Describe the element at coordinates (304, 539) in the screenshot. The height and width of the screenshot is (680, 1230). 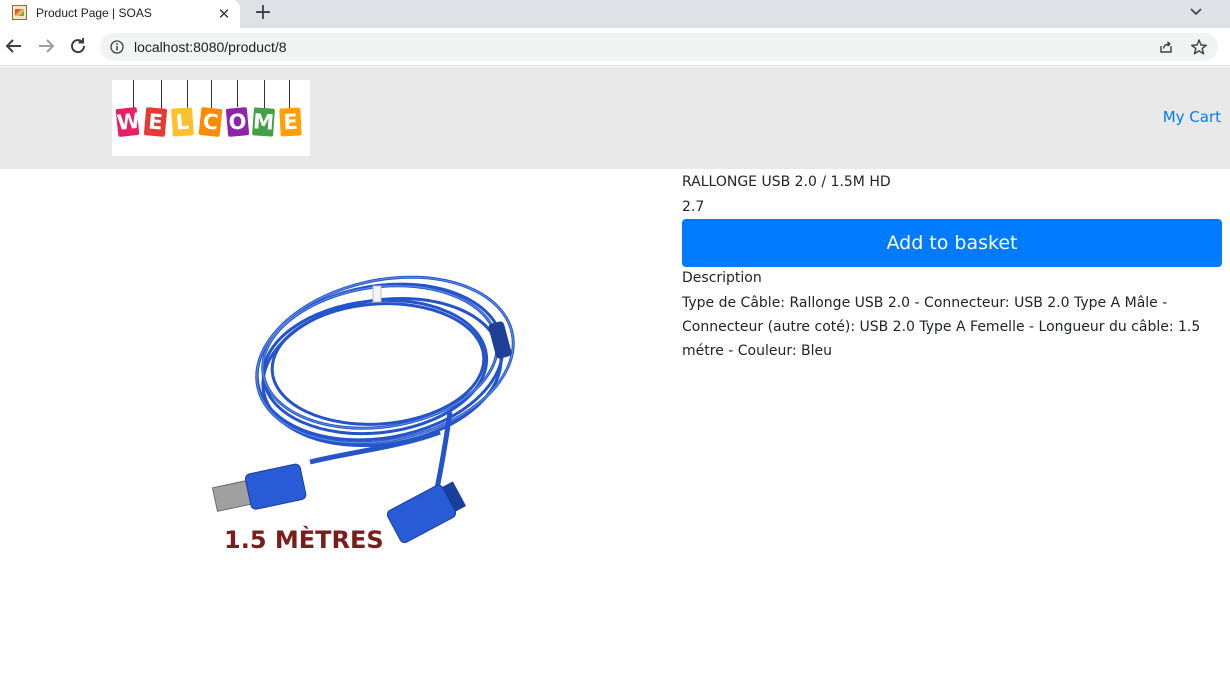
I see `image-caption: 1.5 MÈTRES` at that location.